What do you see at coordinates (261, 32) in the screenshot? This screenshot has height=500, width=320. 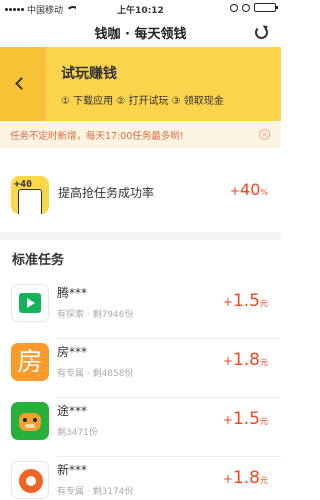 I see `refresh-icon` at bounding box center [261, 32].